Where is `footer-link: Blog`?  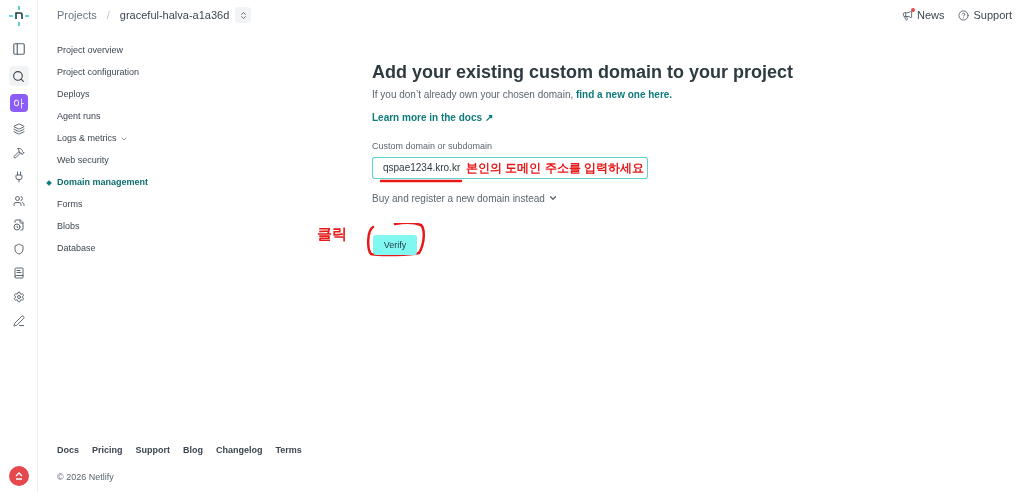
footer-link: Blog is located at coordinates (193, 451).